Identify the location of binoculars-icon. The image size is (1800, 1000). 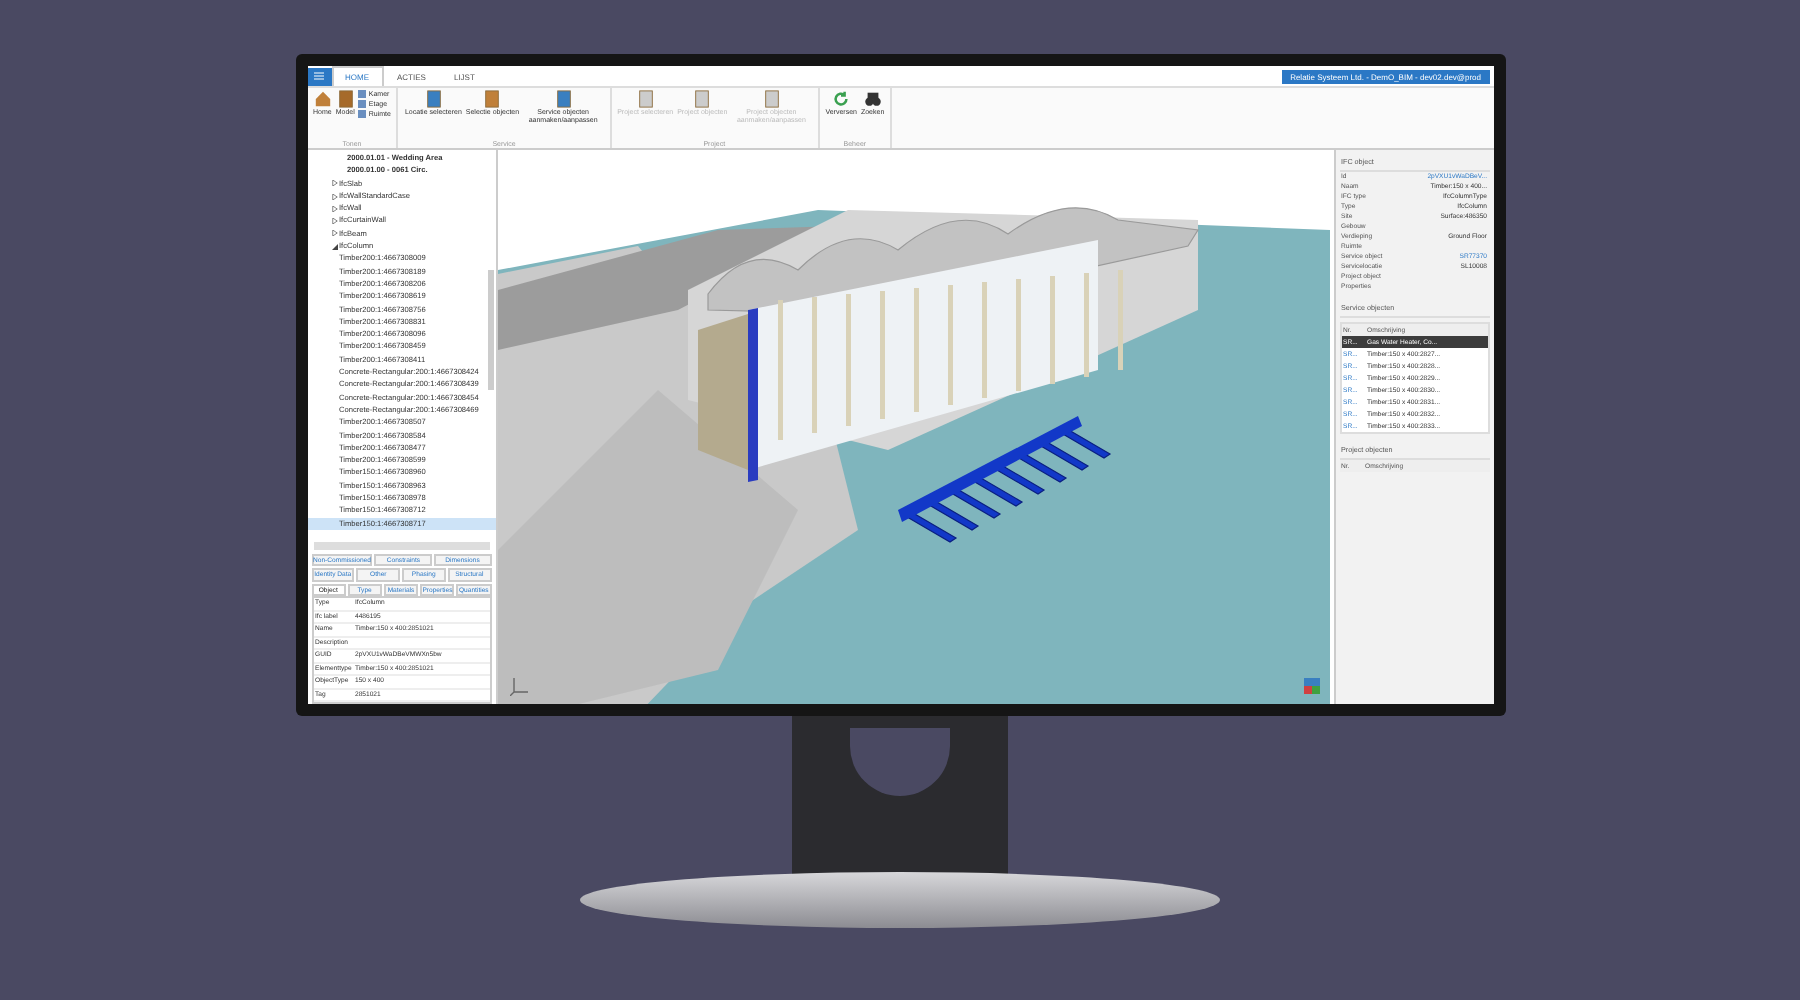
(872, 99).